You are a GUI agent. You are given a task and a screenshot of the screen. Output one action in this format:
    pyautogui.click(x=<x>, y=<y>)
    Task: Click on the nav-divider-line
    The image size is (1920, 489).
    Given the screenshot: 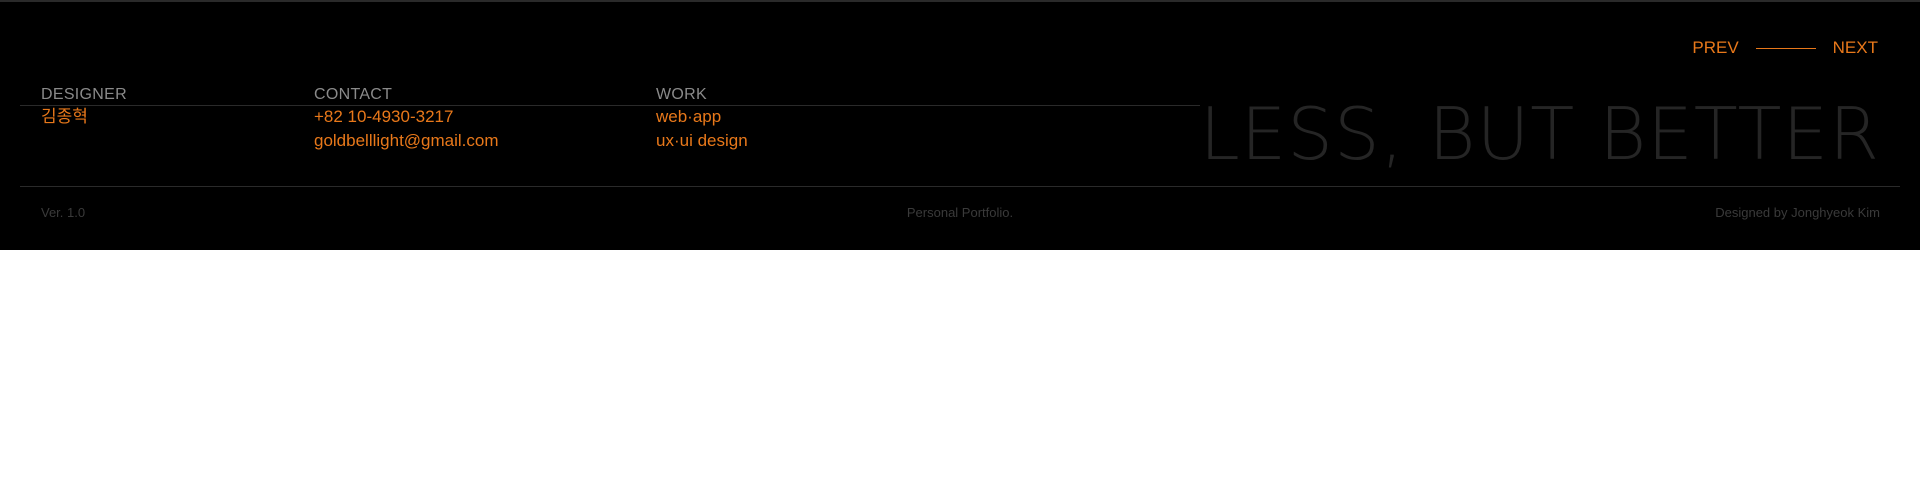 What is the action you would take?
    pyautogui.click(x=1785, y=48)
    